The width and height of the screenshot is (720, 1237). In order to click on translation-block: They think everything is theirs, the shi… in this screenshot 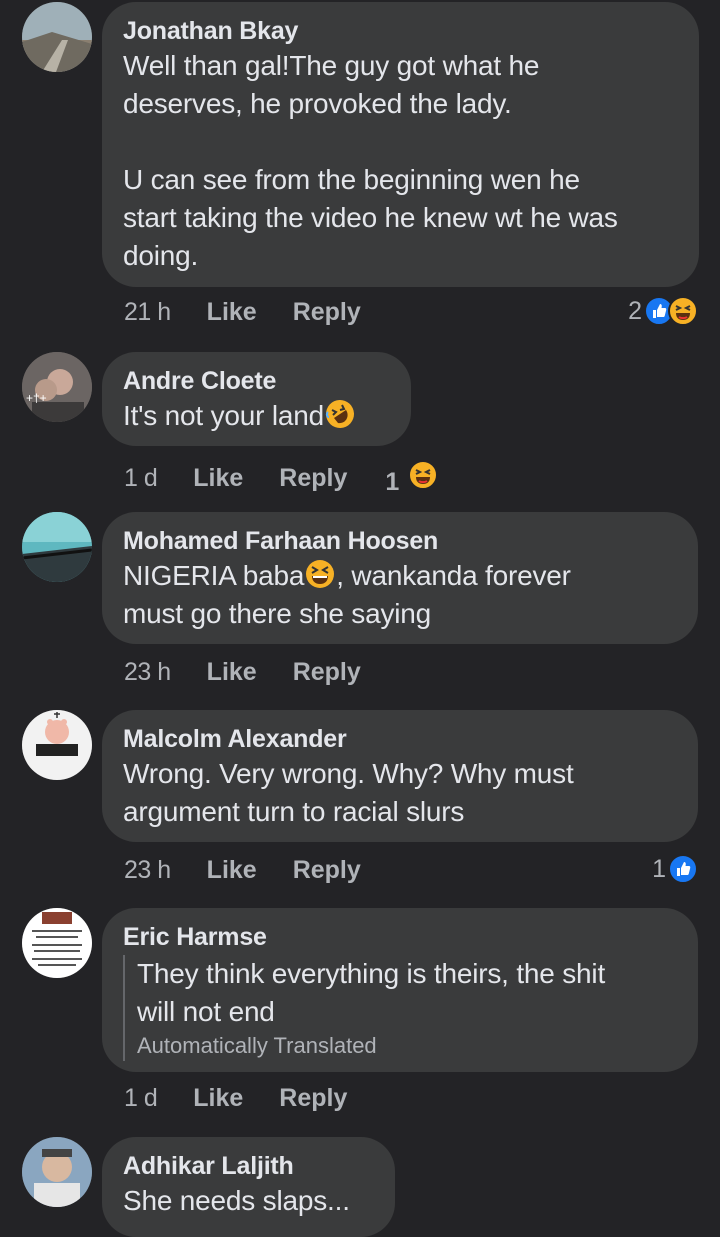, I will do `click(399, 1008)`.